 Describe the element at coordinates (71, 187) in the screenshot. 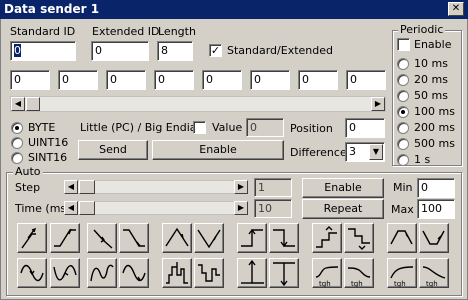

I see `step-left-button: ◀` at that location.